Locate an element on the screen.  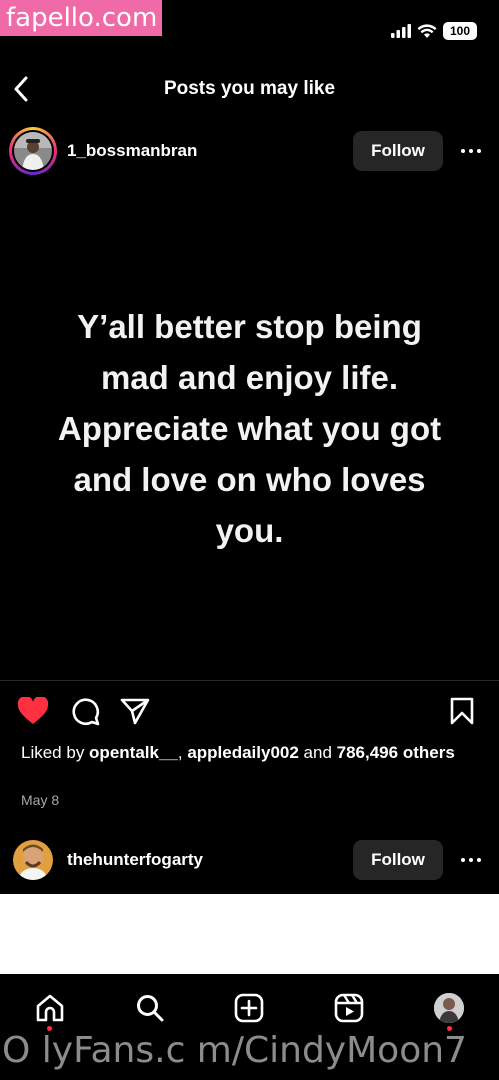
liked-by-prefix: Liked by is located at coordinates (55, 752).